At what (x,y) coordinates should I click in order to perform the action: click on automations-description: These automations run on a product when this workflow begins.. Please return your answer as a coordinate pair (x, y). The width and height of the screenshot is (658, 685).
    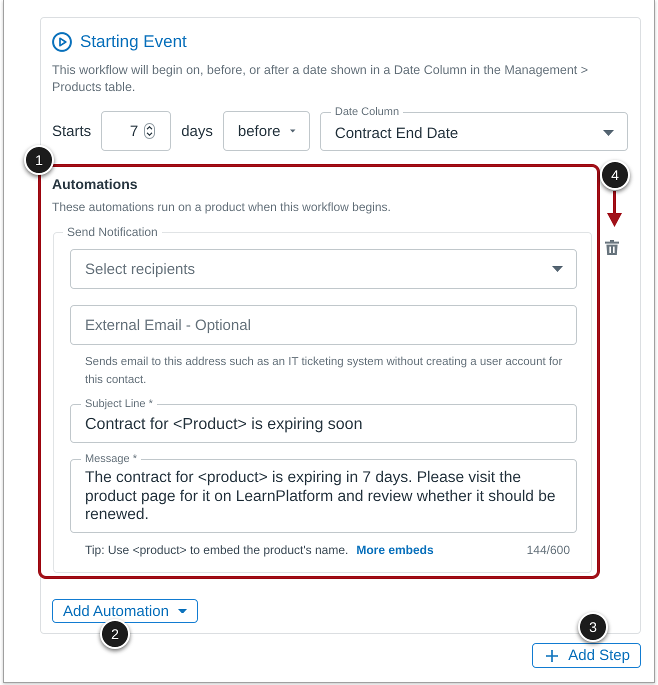
    Looking at the image, I should click on (222, 207).